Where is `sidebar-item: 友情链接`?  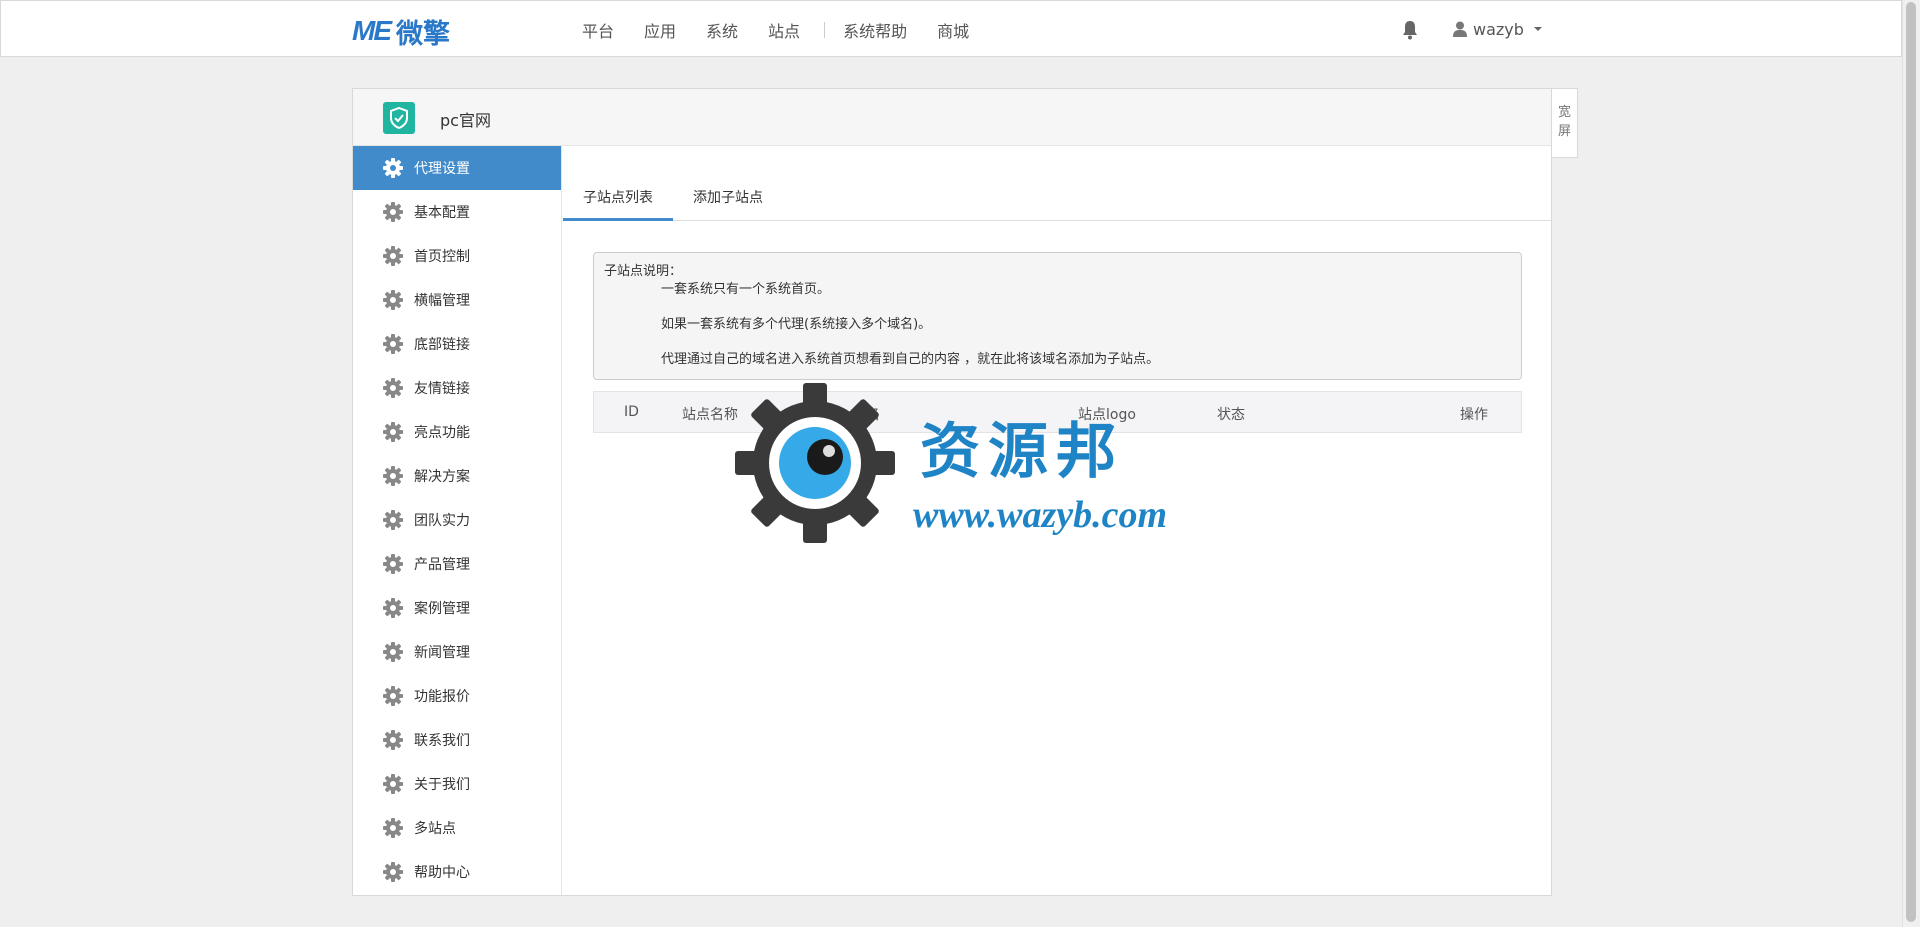
sidebar-item: 友情链接 is located at coordinates (457, 388).